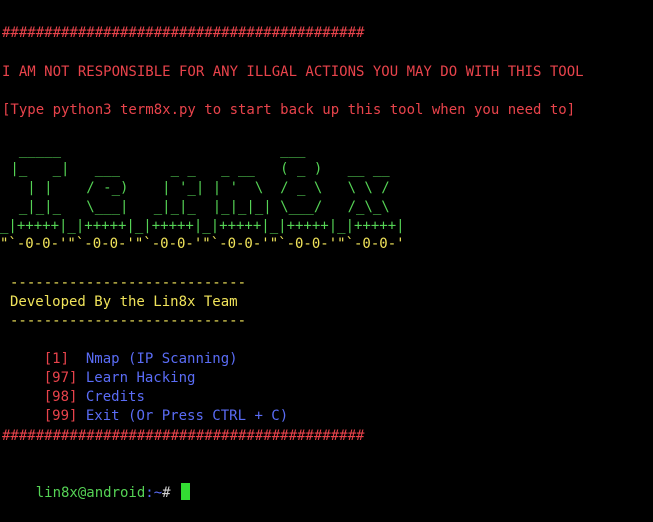  Describe the element at coordinates (103, 368) in the screenshot. I see `menu-item-learn-hacking: [97] Learn Hacking` at that location.